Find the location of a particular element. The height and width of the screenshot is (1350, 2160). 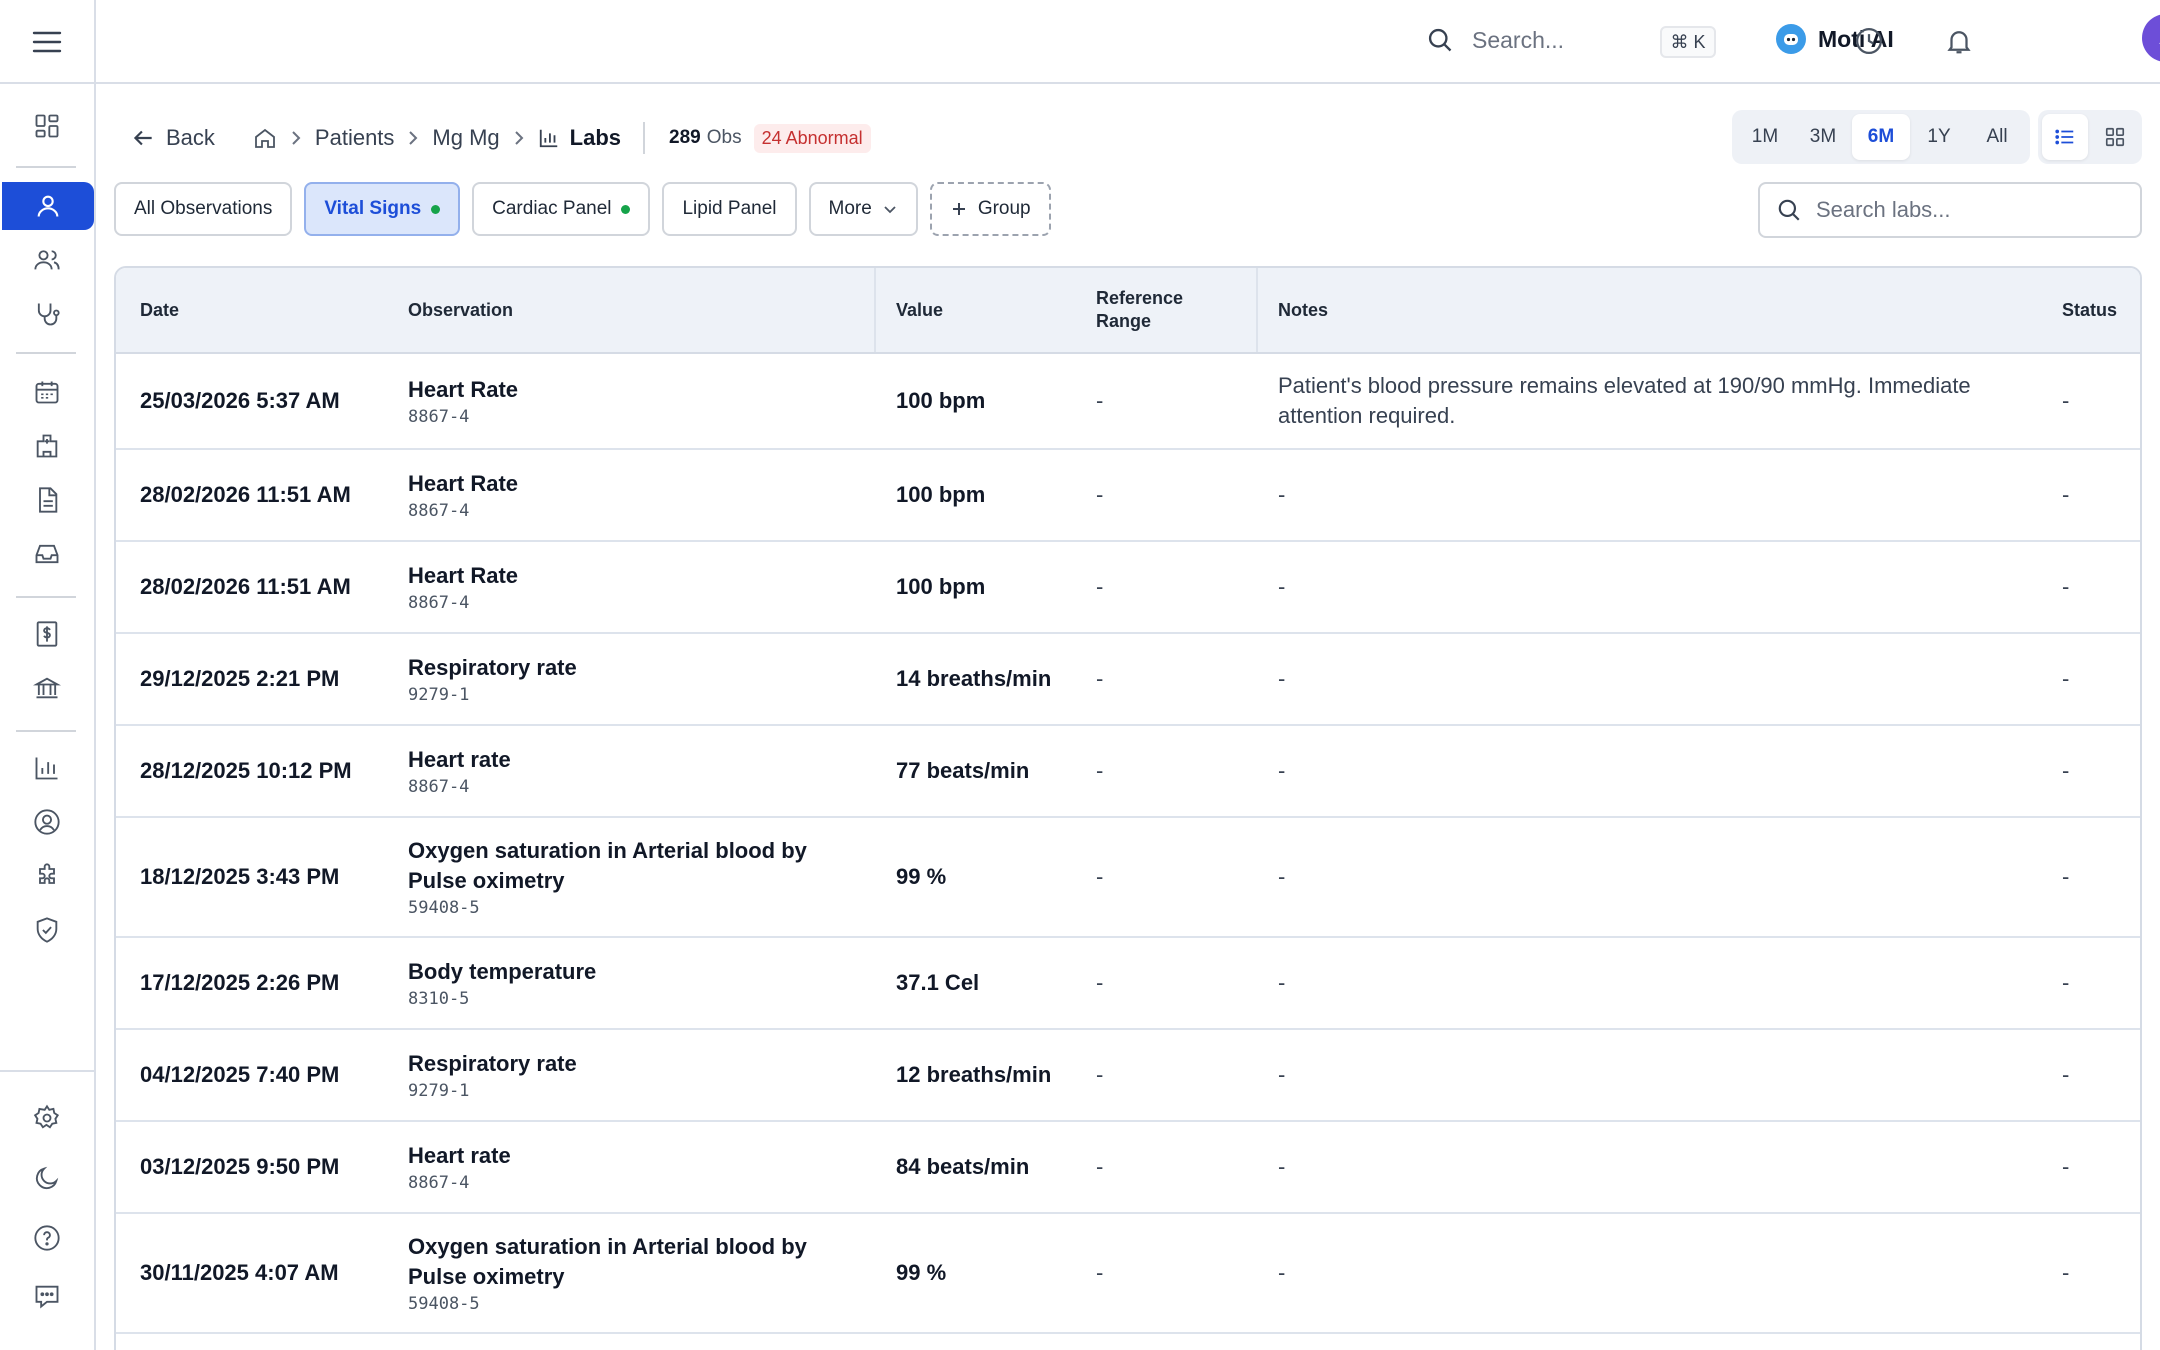

cell-value: 12 breaths/min is located at coordinates (973, 1075).